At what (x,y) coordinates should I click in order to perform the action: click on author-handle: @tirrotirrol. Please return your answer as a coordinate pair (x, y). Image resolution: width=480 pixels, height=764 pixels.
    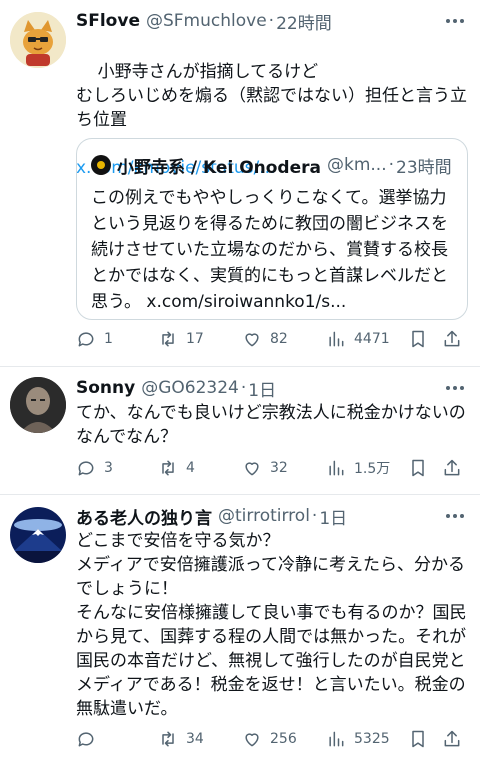
    Looking at the image, I should click on (264, 516).